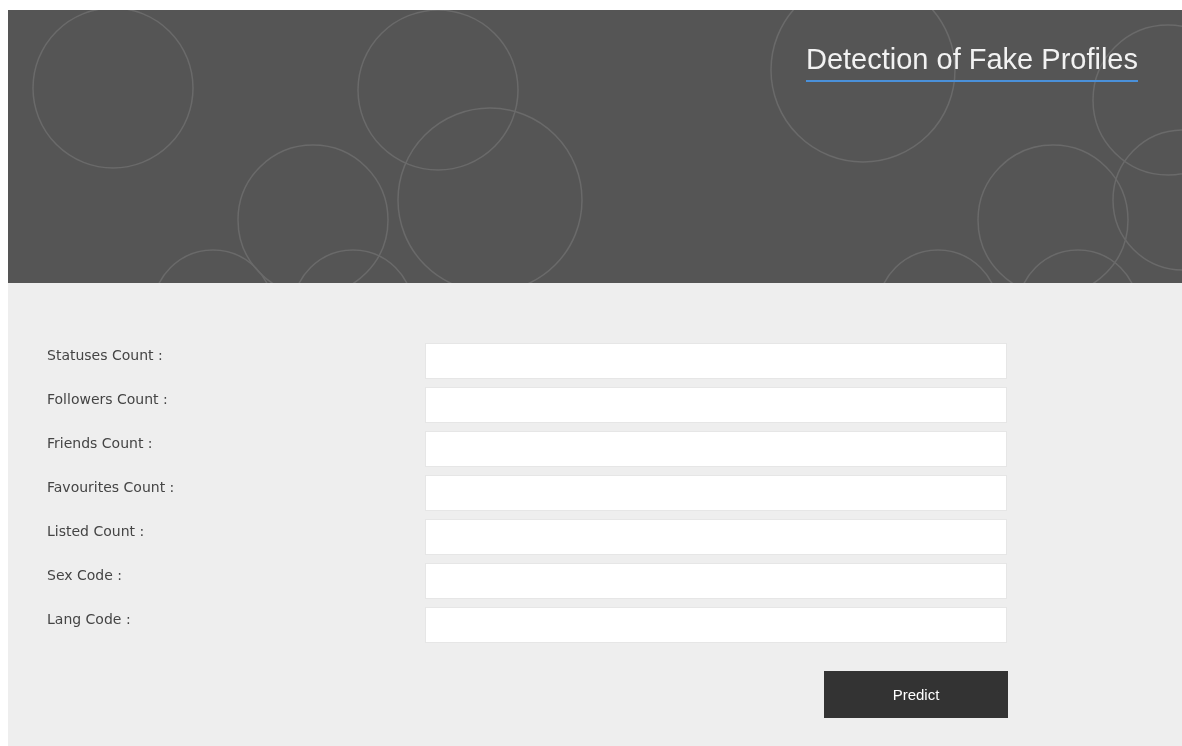  Describe the element at coordinates (89, 618) in the screenshot. I see `field-label: Lang Code :` at that location.